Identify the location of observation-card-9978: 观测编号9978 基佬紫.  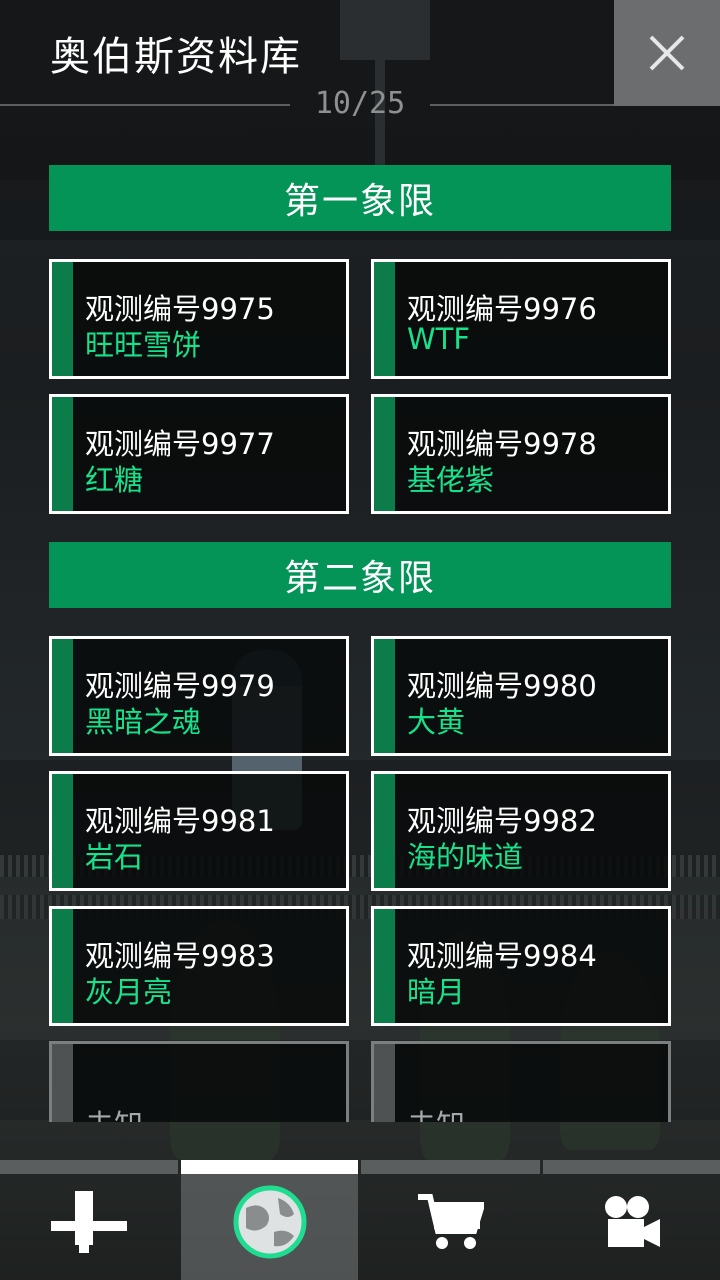
(521, 454).